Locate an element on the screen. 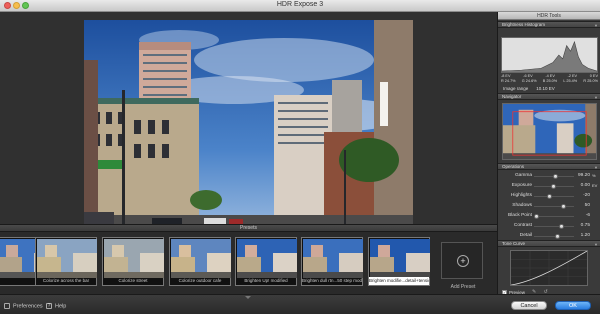 The height and width of the screenshot is (314, 600). slider-unit: % is located at coordinates (594, 175).